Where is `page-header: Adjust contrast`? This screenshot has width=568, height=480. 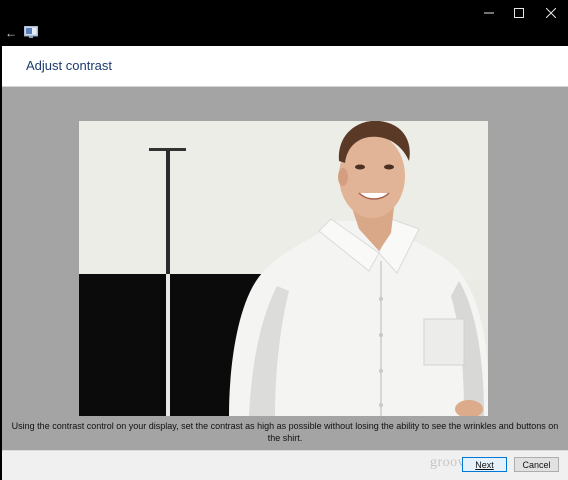
page-header: Adjust contrast is located at coordinates (285, 66).